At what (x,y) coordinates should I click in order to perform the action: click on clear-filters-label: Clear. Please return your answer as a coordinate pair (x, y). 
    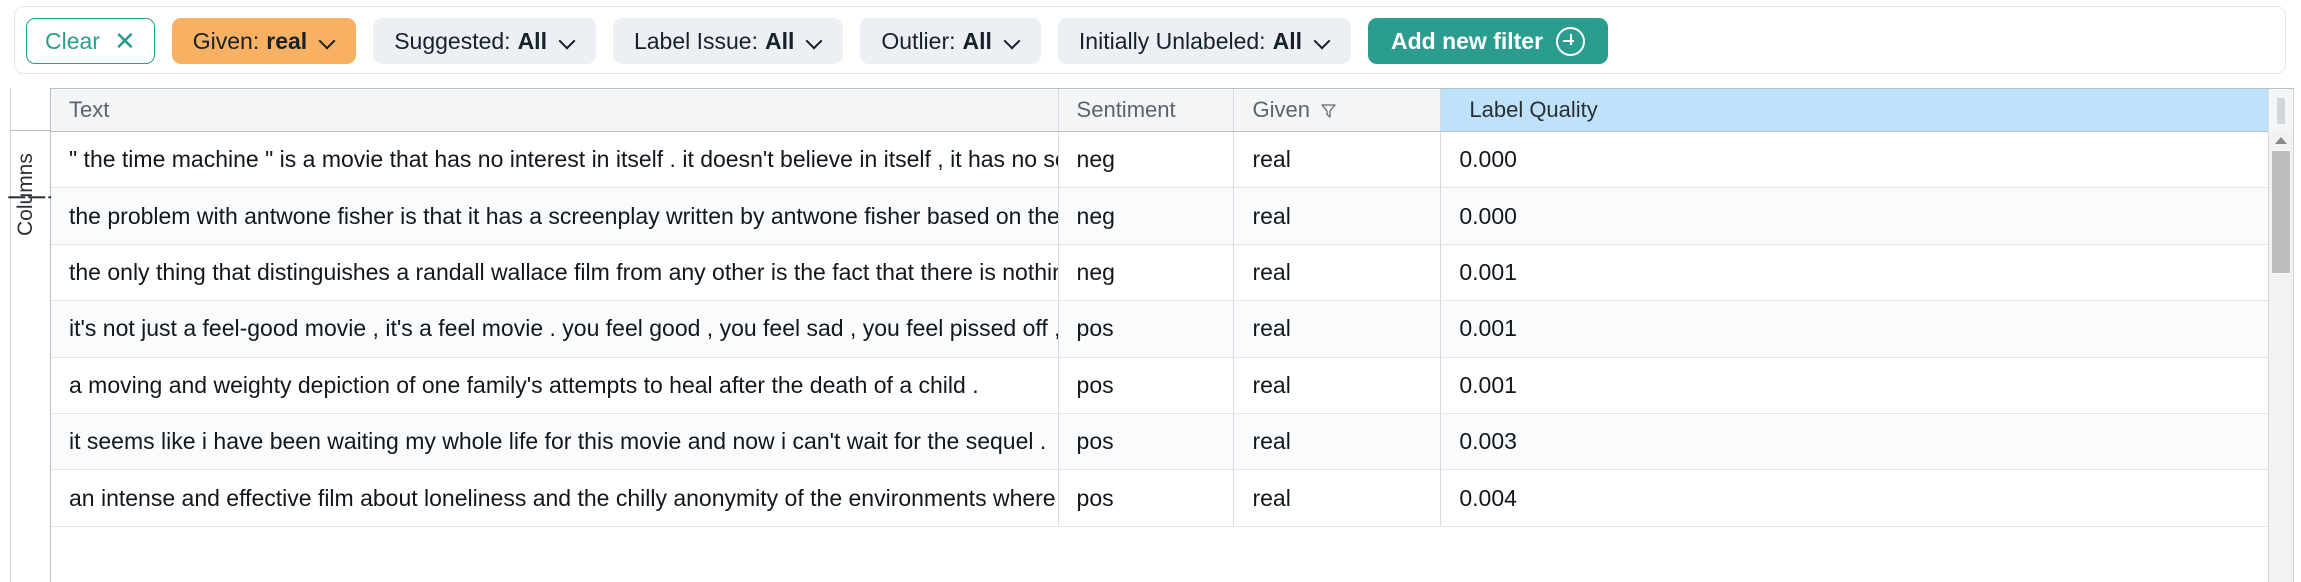
    Looking at the image, I should click on (72, 40).